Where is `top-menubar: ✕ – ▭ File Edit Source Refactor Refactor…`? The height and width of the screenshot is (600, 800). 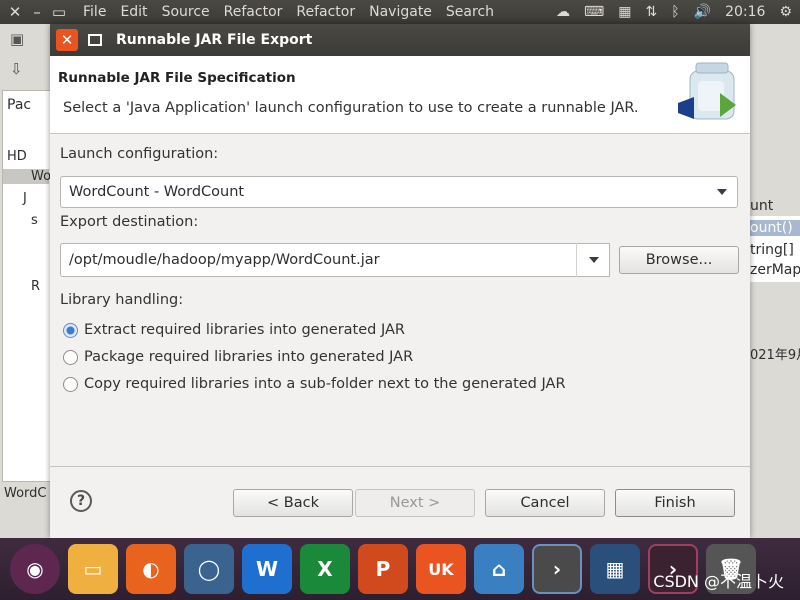
top-menubar: ✕ – ▭ File Edit Source Refactor Refactor… is located at coordinates (400, 12).